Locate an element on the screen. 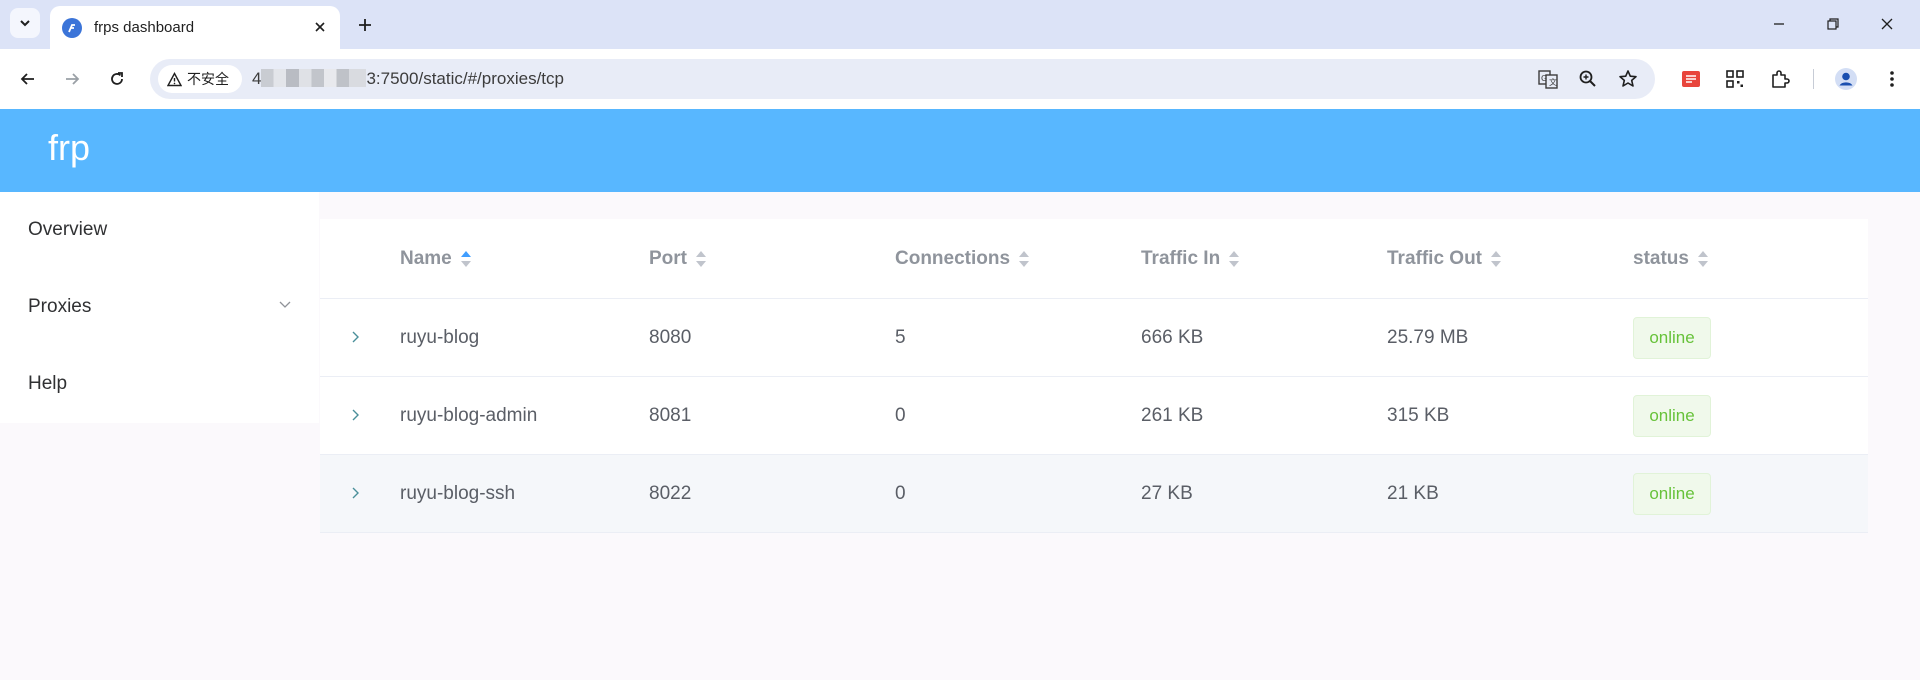  column-label: Port is located at coordinates (668, 258).